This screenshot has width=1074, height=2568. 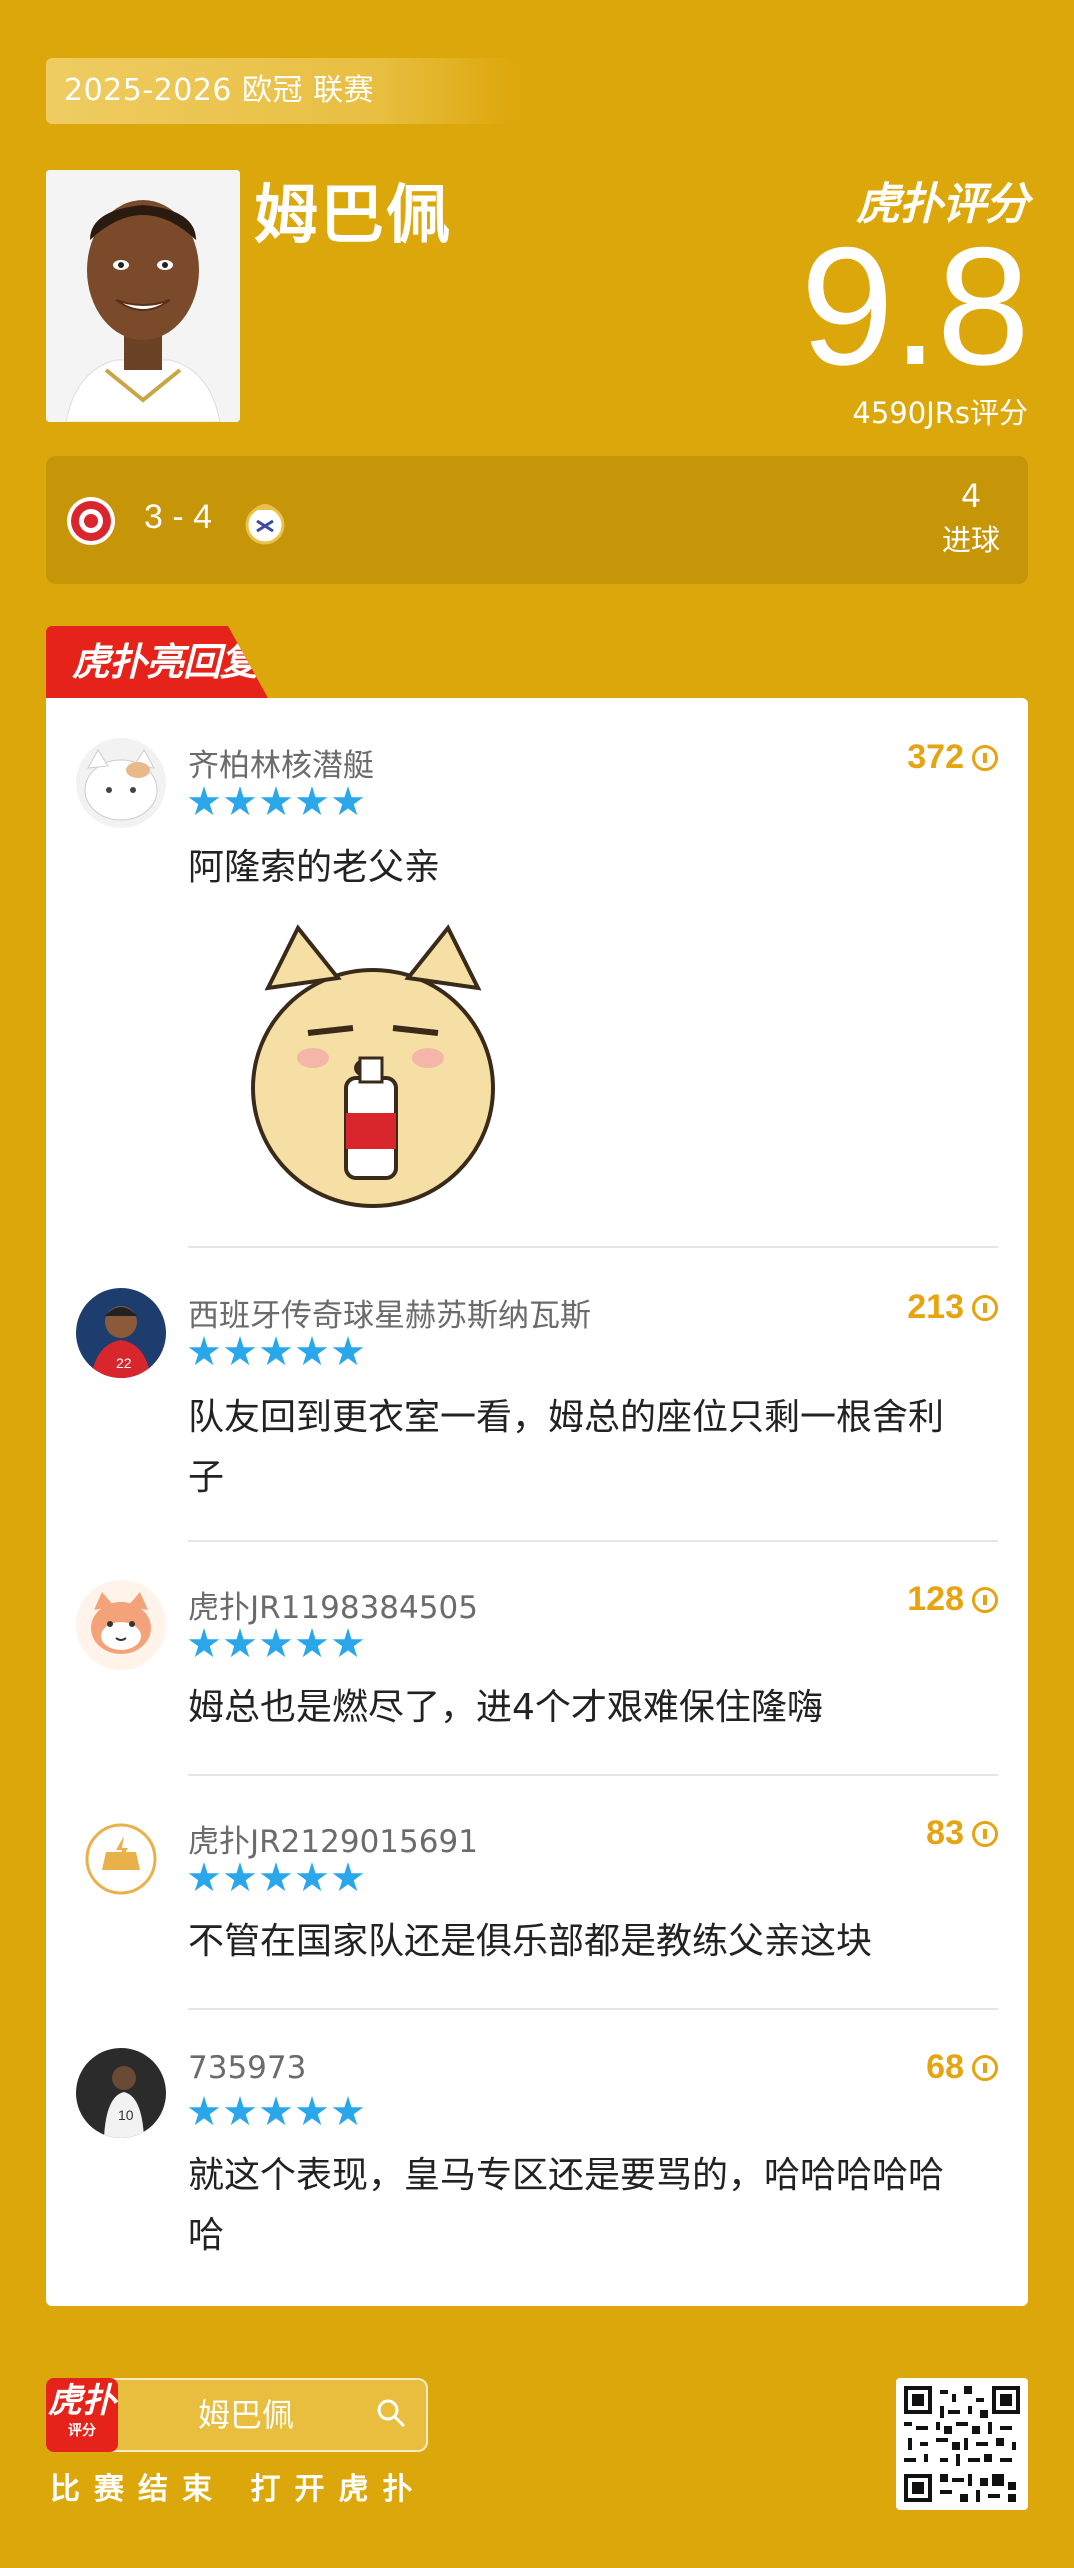 I want to click on like-count: 213, so click(x=952, y=1307).